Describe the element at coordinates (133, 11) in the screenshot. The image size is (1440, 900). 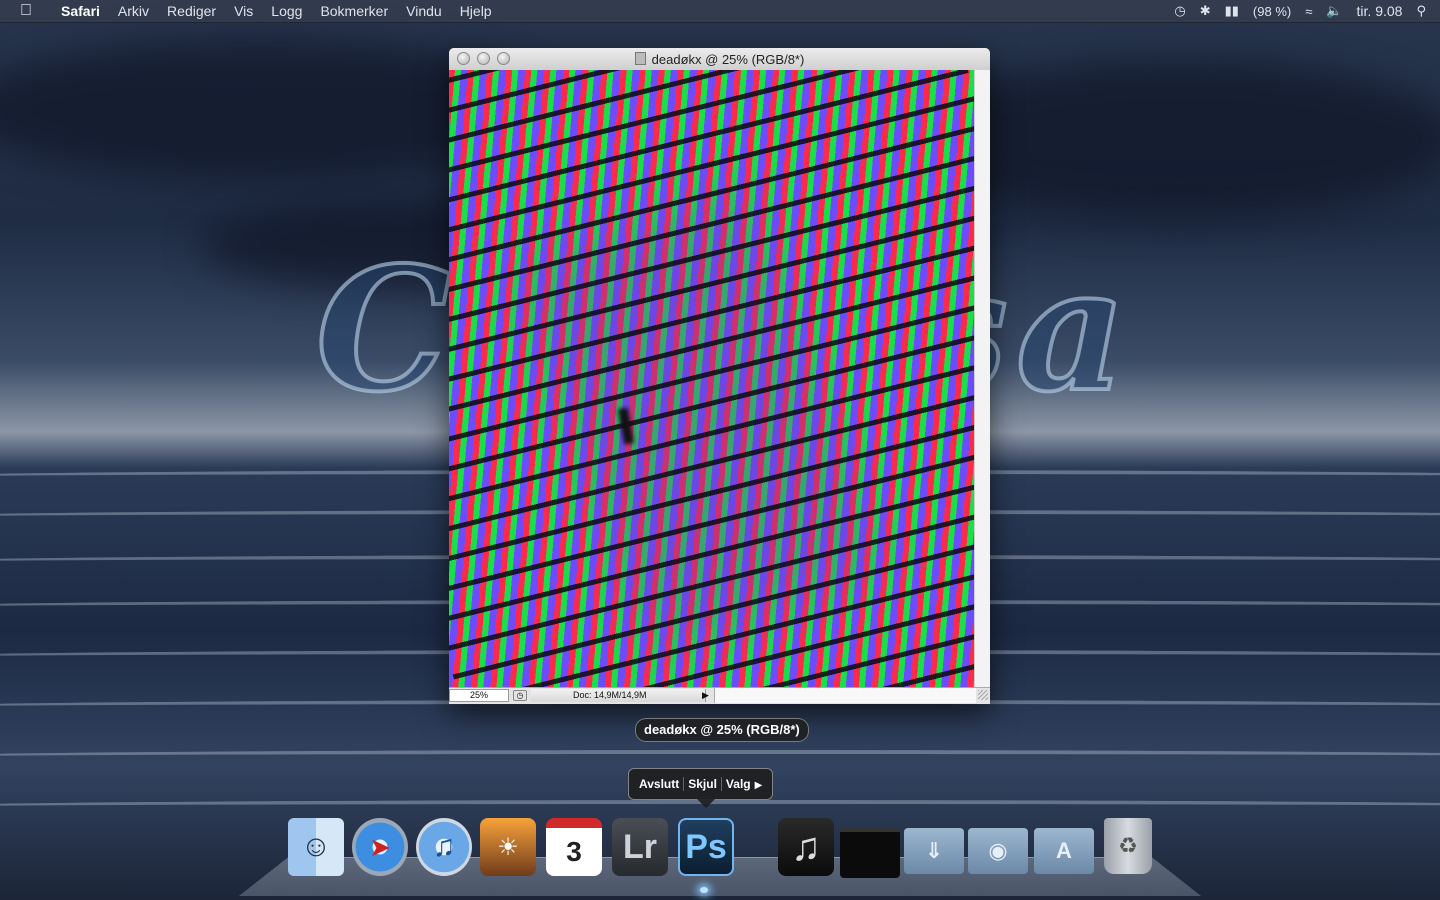
I see `menu-arkiv: Arkiv` at that location.